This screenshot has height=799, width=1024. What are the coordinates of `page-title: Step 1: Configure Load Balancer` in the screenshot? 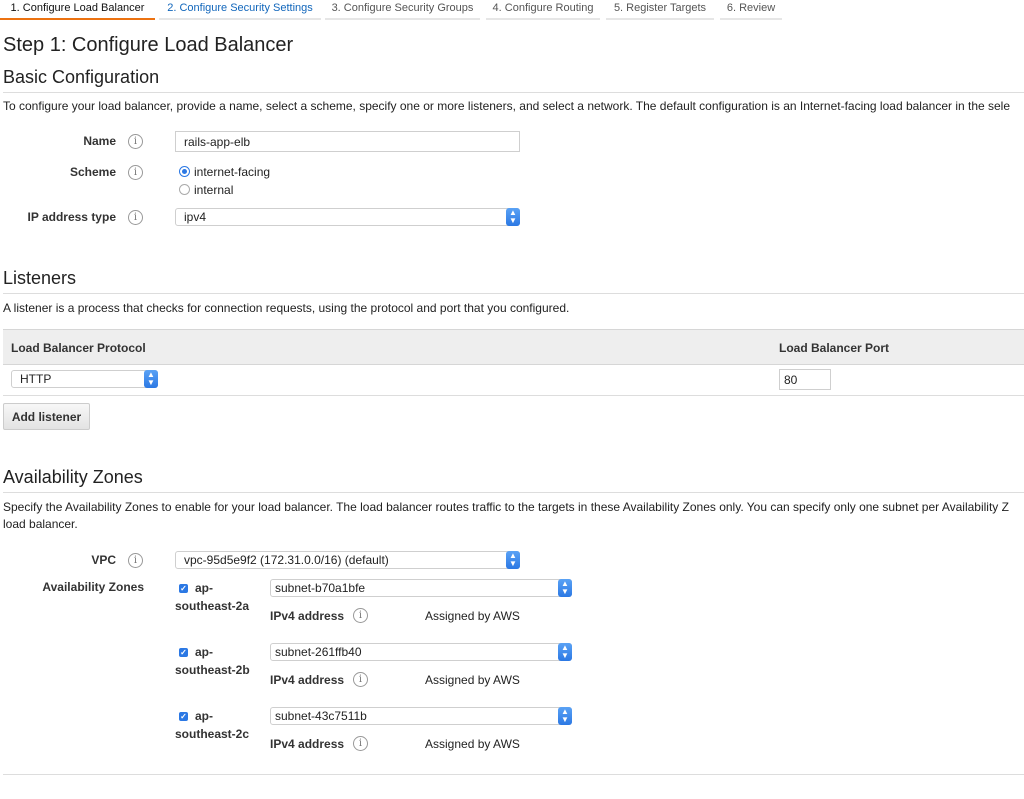 It's located at (148, 45).